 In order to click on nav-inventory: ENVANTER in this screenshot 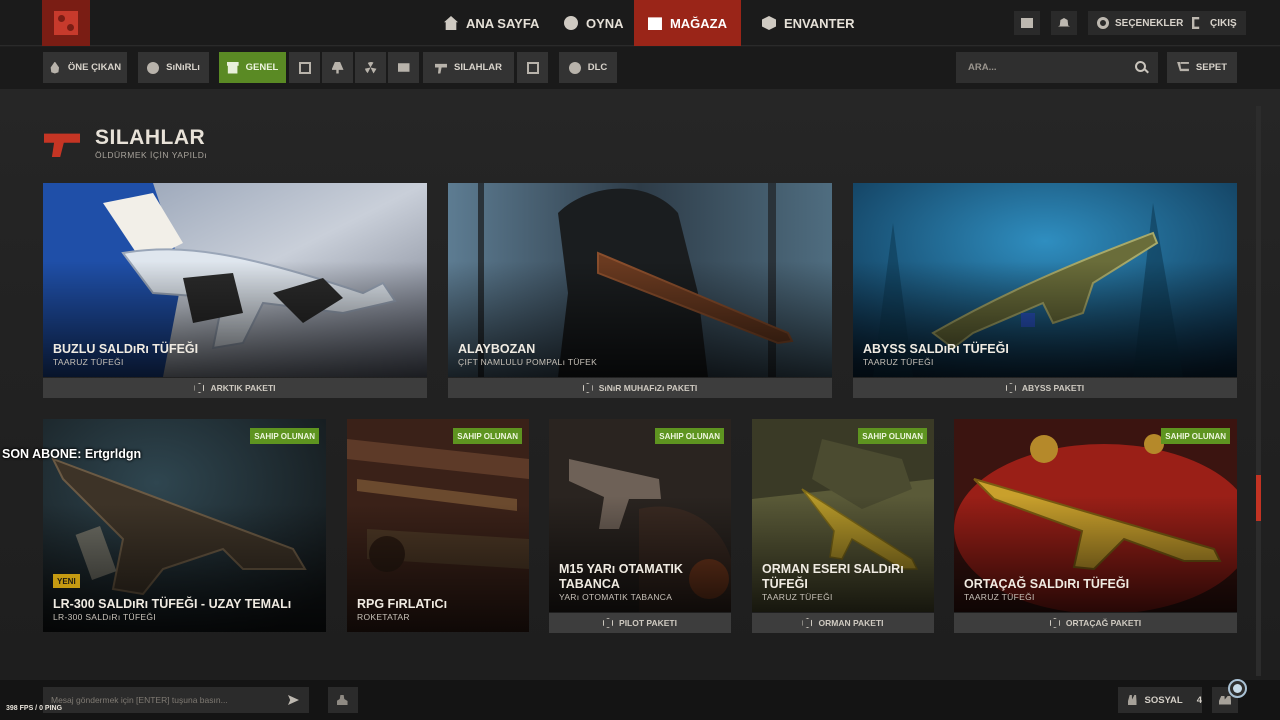, I will do `click(808, 23)`.